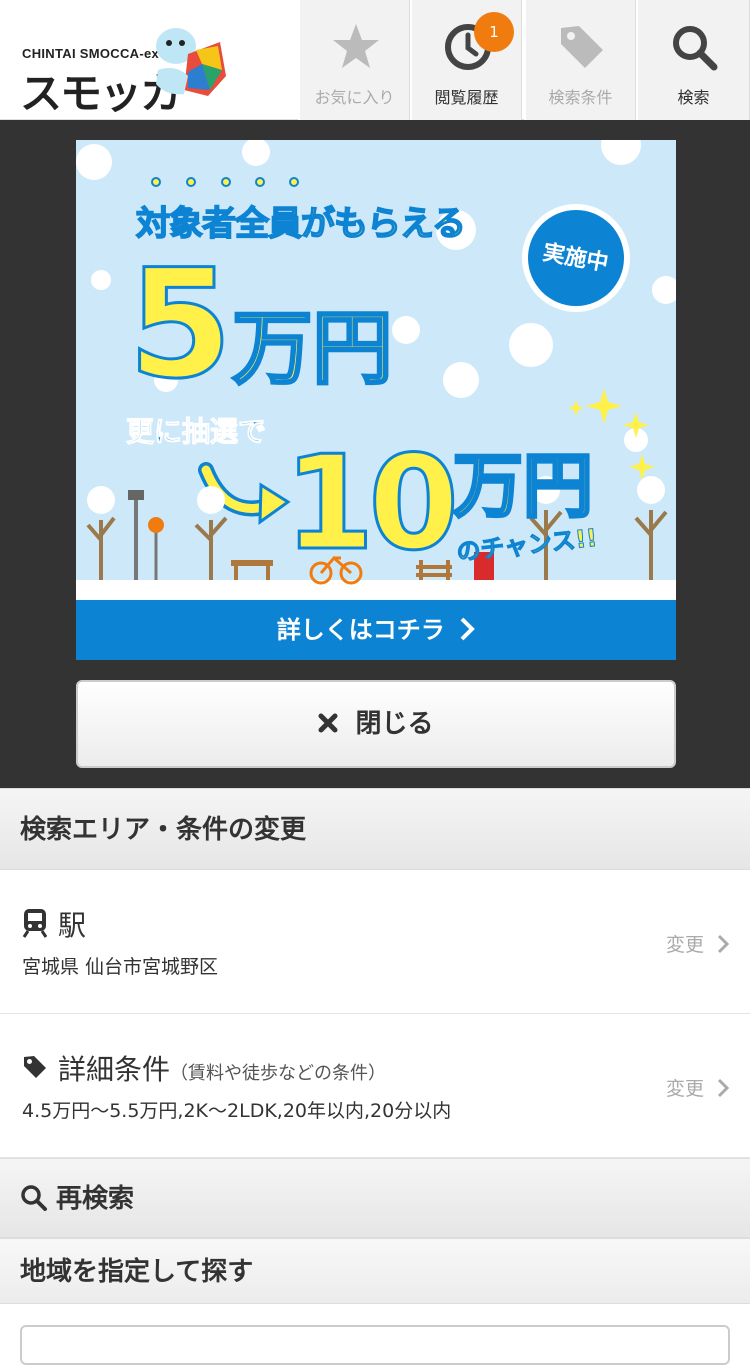 The image size is (750, 1365). What do you see at coordinates (375, 942) in the screenshot?
I see `station-condition-row: 駅 宮城県 仙台市宮城野区 変更` at bounding box center [375, 942].